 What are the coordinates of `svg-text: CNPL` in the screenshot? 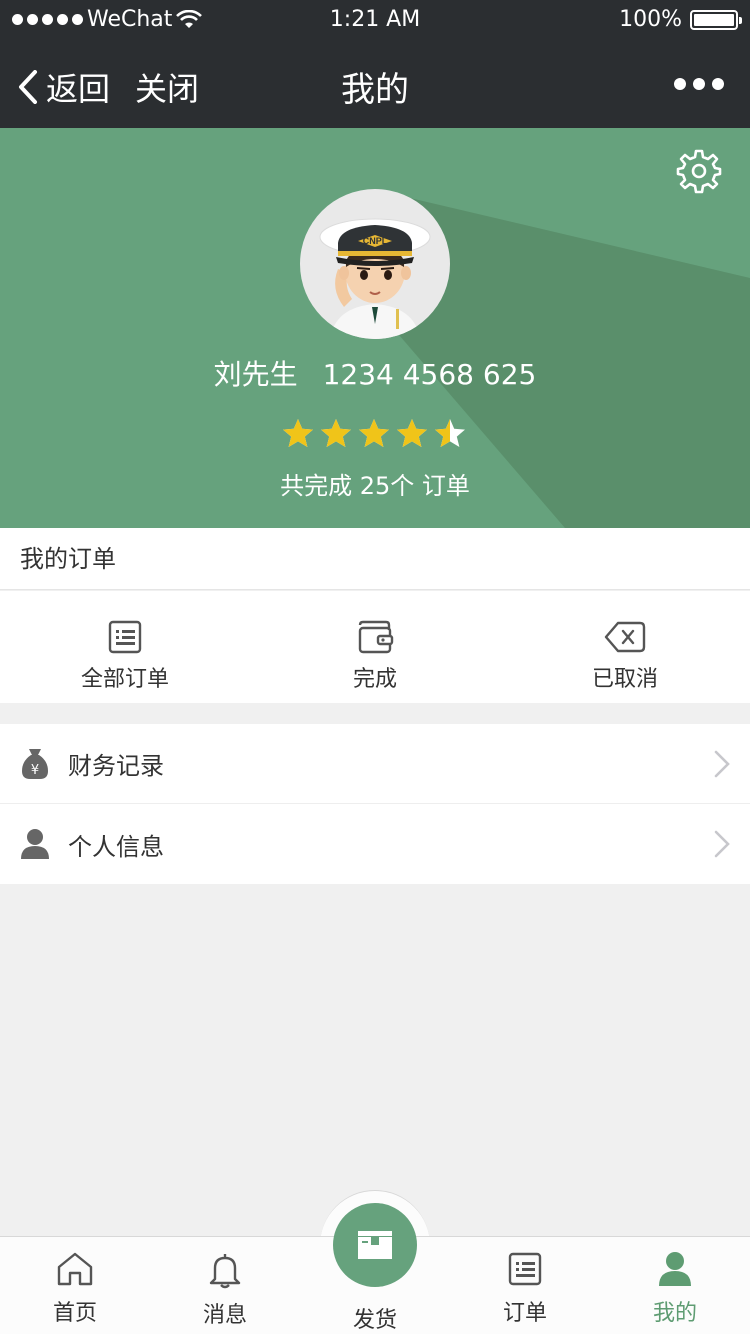 It's located at (375, 241).